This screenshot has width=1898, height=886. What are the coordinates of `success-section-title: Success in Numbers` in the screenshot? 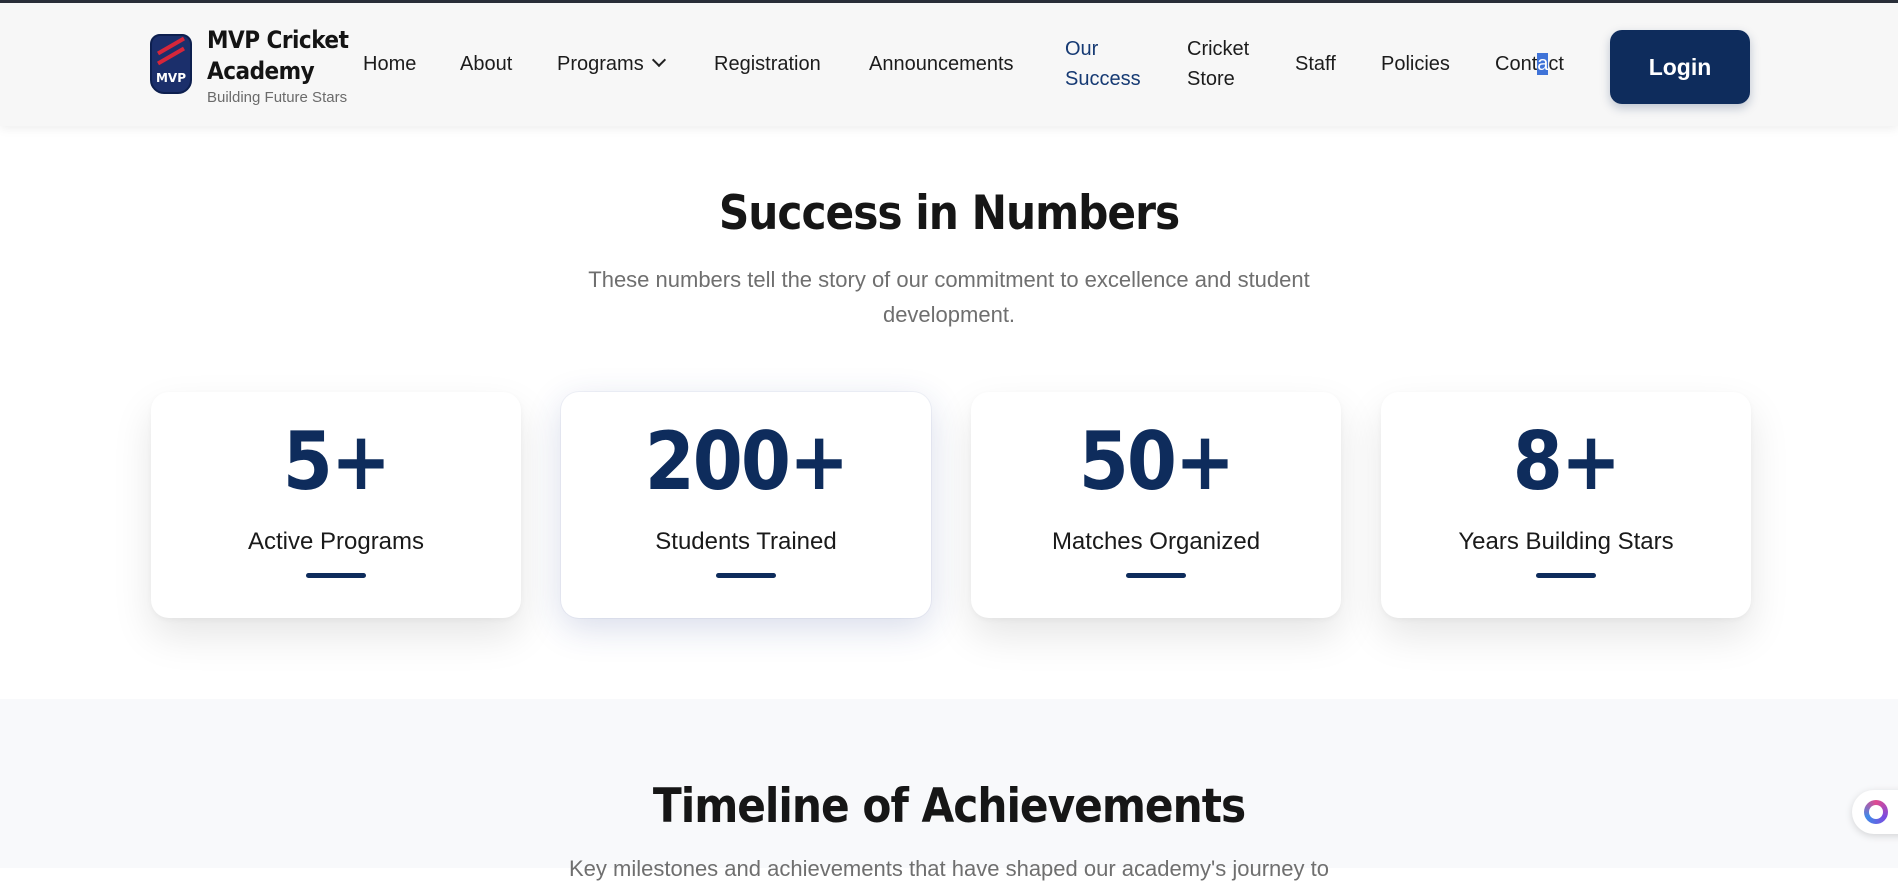 It's located at (949, 213).